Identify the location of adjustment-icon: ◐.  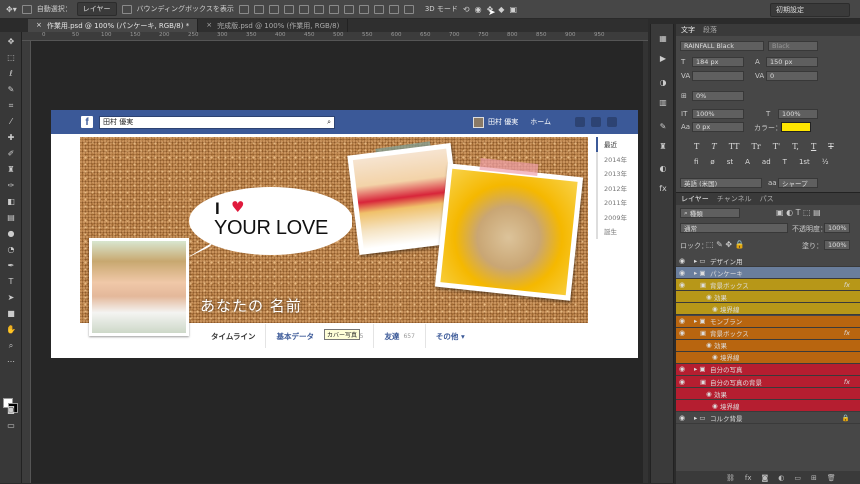
(781, 478).